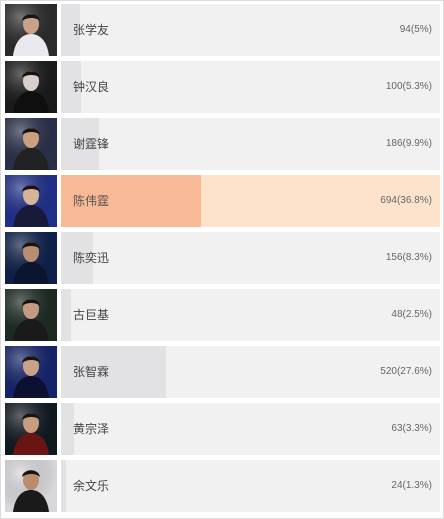 Image resolution: width=444 pixels, height=519 pixels. I want to click on poll-option: 余文乐 24(1.3%), so click(222, 488).